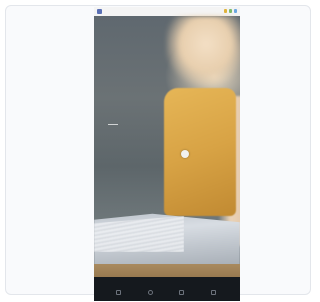 This screenshot has width=320, height=302. Describe the element at coordinates (225, 11) in the screenshot. I see `signal-icon` at that location.